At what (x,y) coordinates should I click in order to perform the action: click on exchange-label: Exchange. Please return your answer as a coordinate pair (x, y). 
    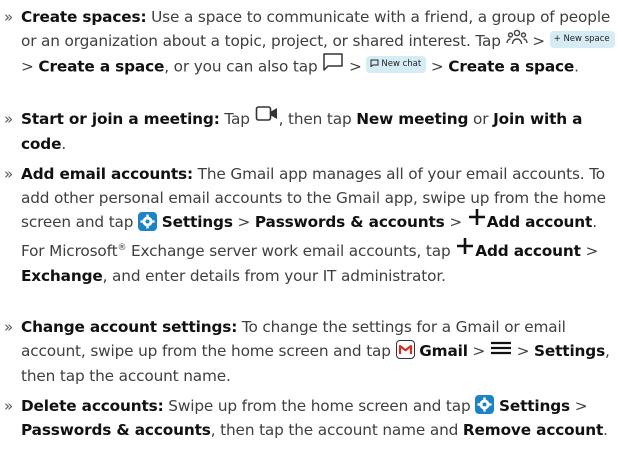
    Looking at the image, I should click on (62, 275).